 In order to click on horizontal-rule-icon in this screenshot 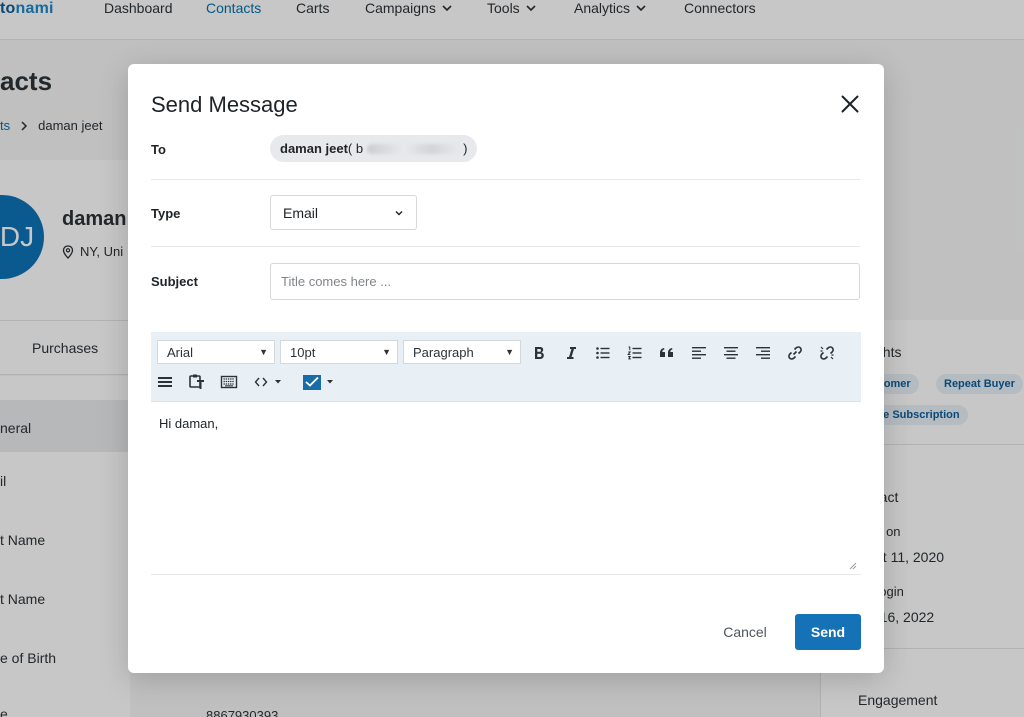, I will do `click(165, 382)`.